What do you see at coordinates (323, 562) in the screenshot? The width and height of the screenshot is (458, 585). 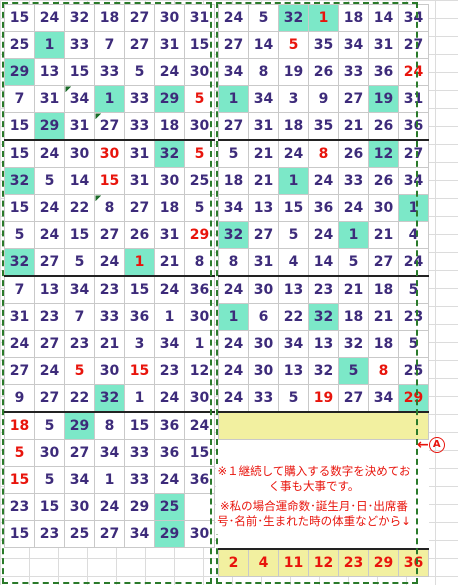 I see `result-cell: 12` at bounding box center [323, 562].